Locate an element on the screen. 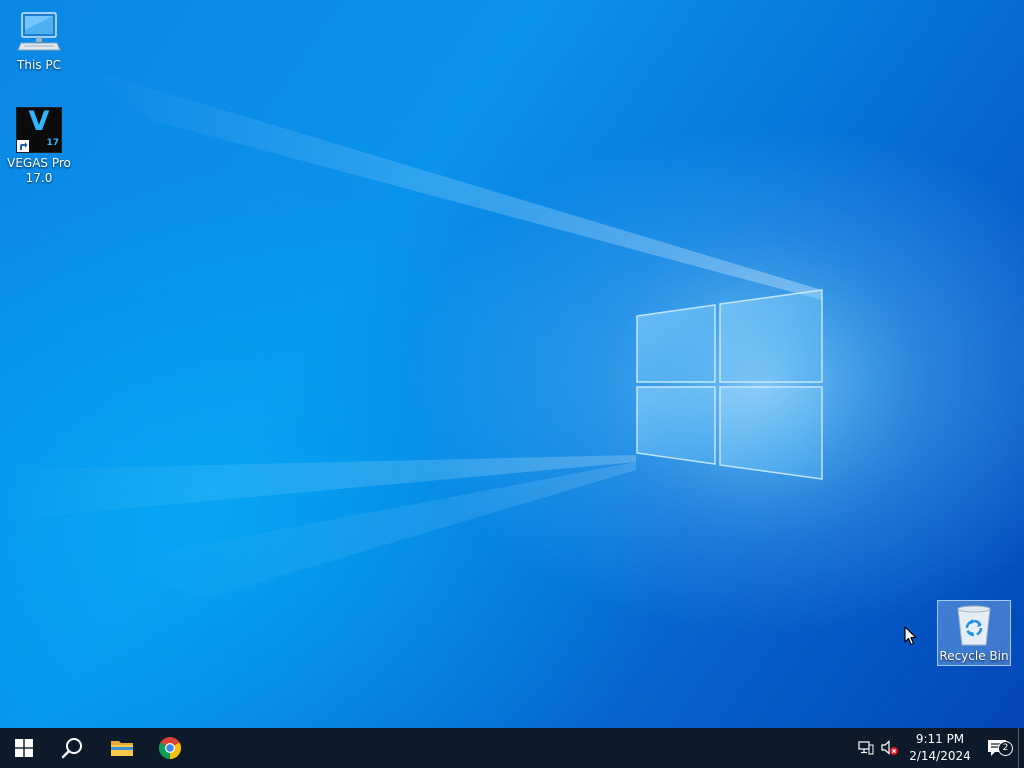  network-button is located at coordinates (866, 748).